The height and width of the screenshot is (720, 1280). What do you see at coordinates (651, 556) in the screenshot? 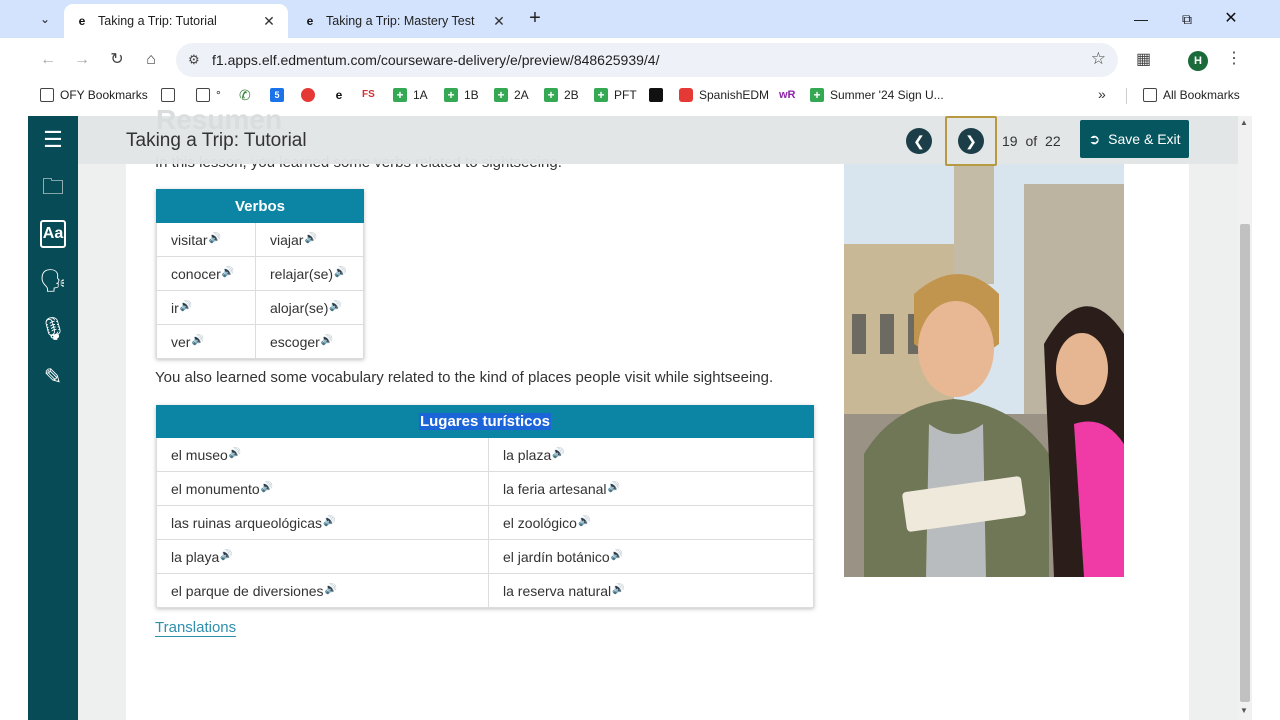
I see `vocab-cell: el jardín botánico🔊` at bounding box center [651, 556].